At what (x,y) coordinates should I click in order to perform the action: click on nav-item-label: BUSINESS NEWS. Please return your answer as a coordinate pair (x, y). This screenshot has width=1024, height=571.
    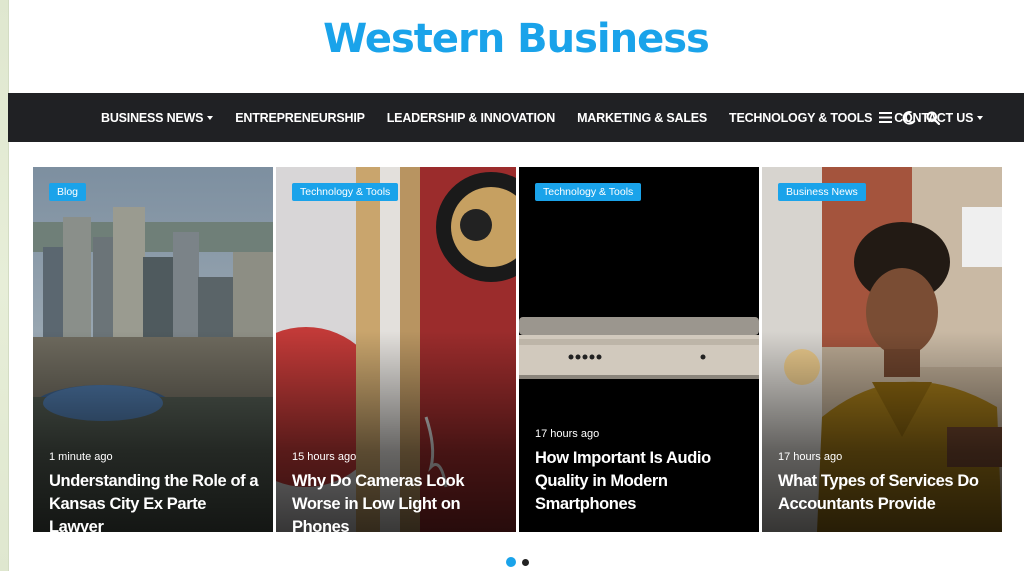
    Looking at the image, I should click on (152, 117).